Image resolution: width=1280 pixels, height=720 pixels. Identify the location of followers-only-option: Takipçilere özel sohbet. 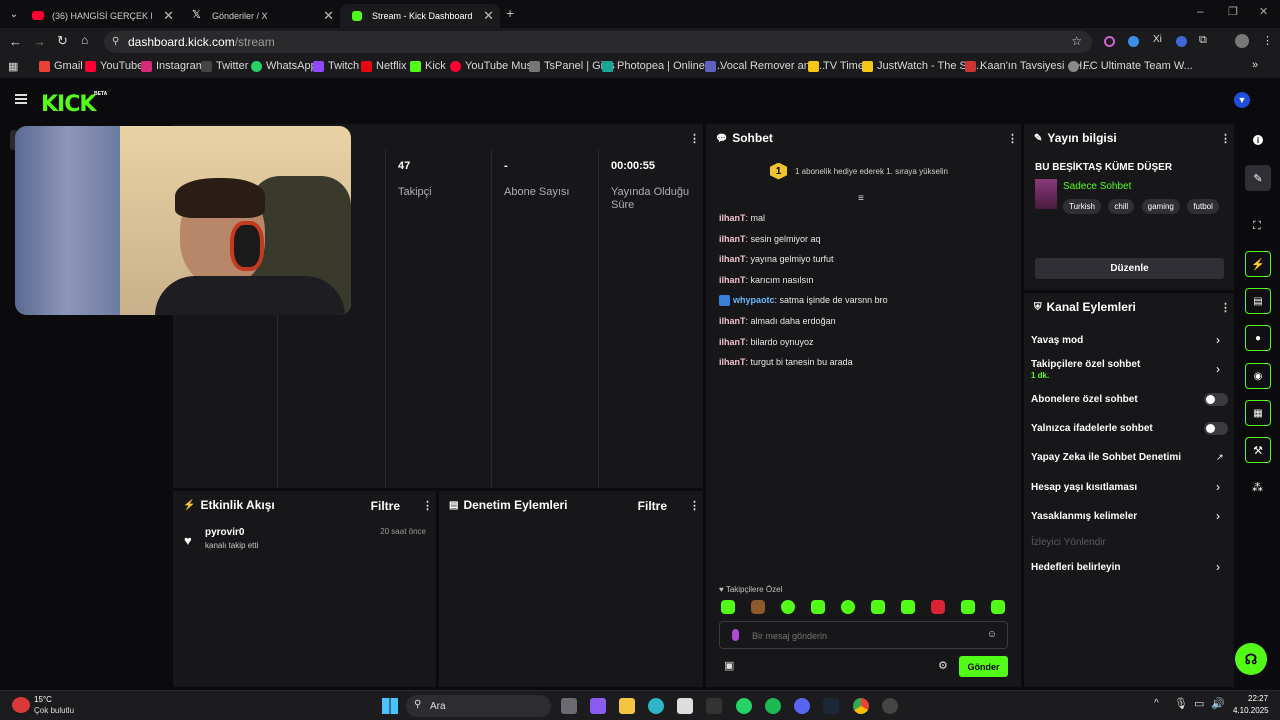
(1085, 364).